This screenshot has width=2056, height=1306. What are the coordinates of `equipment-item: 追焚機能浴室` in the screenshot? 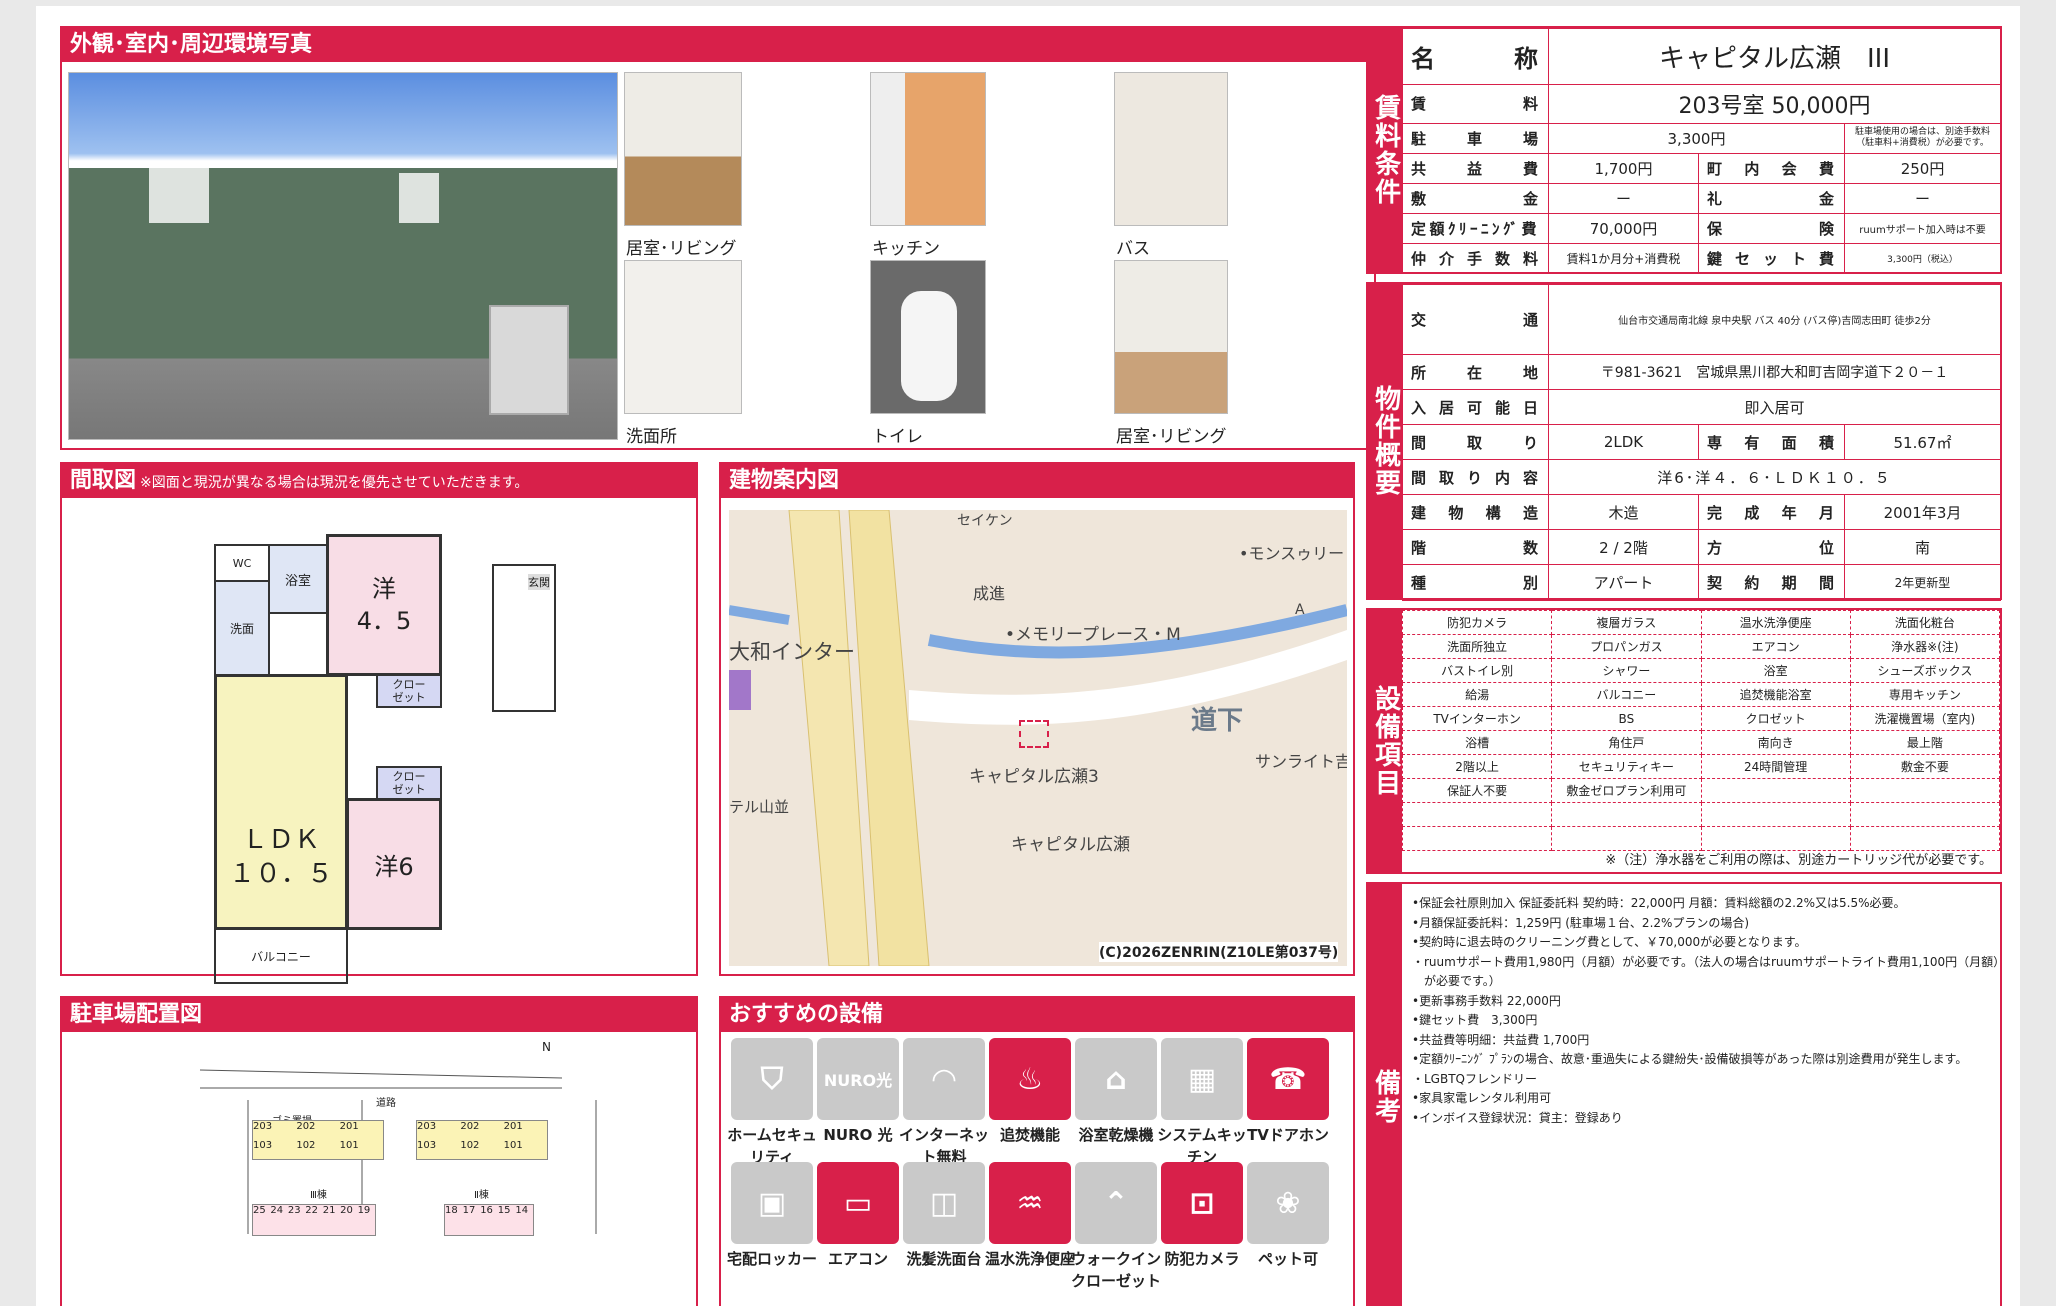 It's located at (1775, 694).